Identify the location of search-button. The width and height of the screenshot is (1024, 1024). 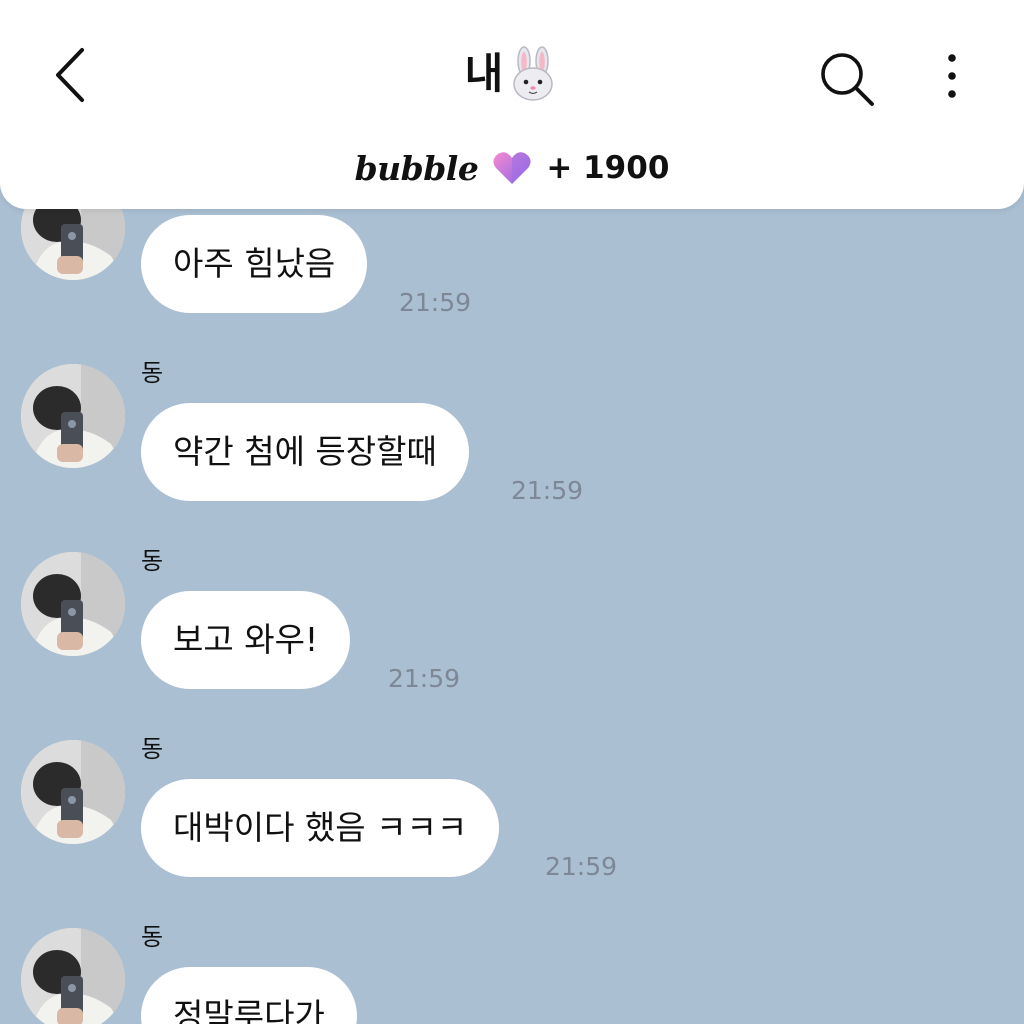
(847, 79).